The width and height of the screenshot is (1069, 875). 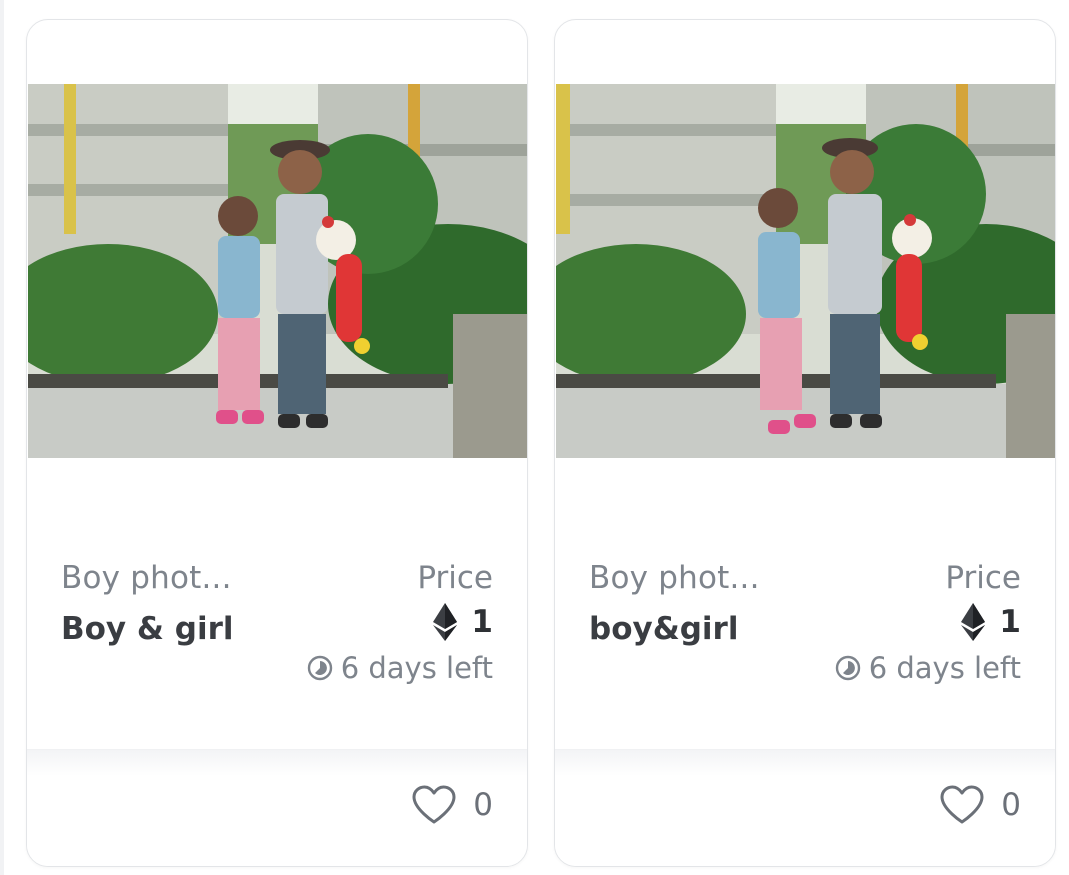 What do you see at coordinates (663, 629) in the screenshot?
I see `nft-title: boy&girl` at bounding box center [663, 629].